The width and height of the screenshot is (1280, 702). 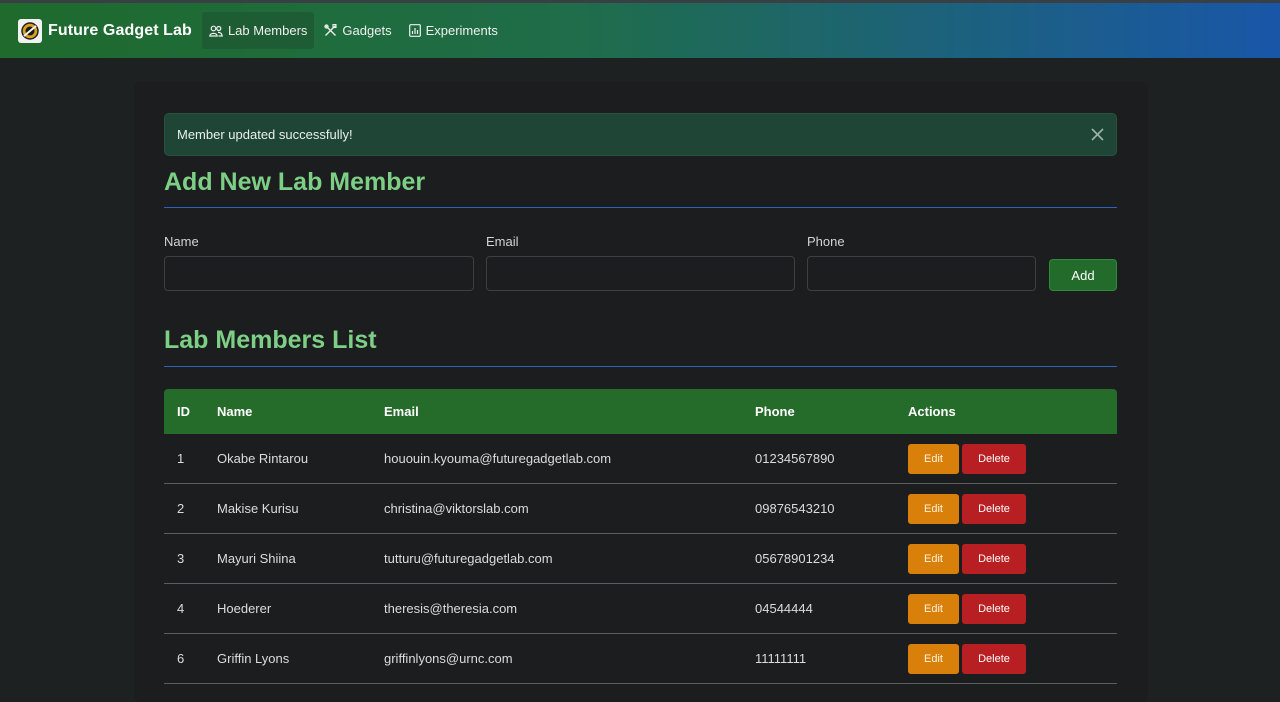 I want to click on close-icon, so click(x=1097, y=134).